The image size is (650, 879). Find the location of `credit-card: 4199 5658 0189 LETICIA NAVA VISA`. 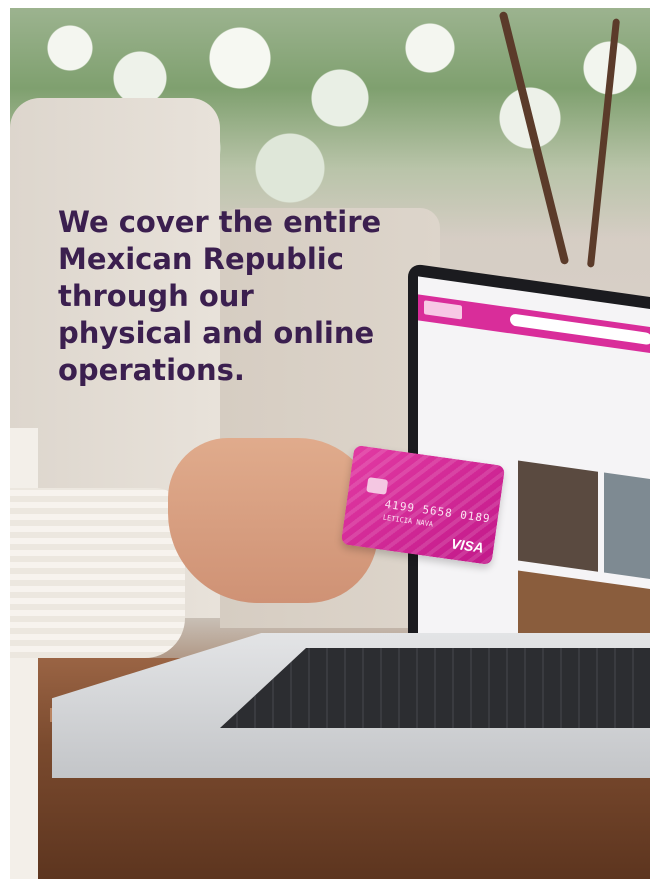

credit-card: 4199 5658 0189 LETICIA NAVA VISA is located at coordinates (423, 505).